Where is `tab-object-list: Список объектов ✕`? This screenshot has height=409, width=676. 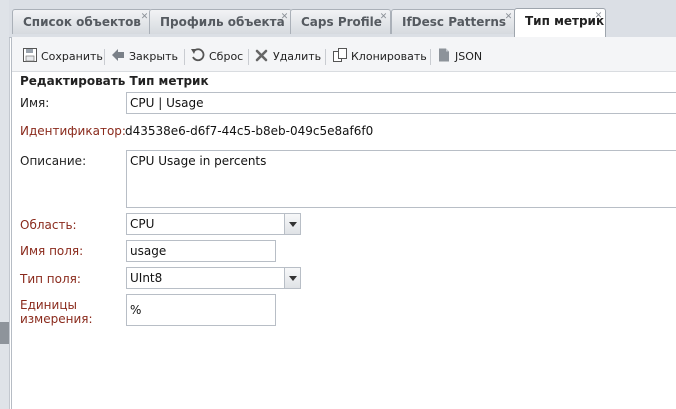 tab-object-list: Список объектов ✕ is located at coordinates (82, 21).